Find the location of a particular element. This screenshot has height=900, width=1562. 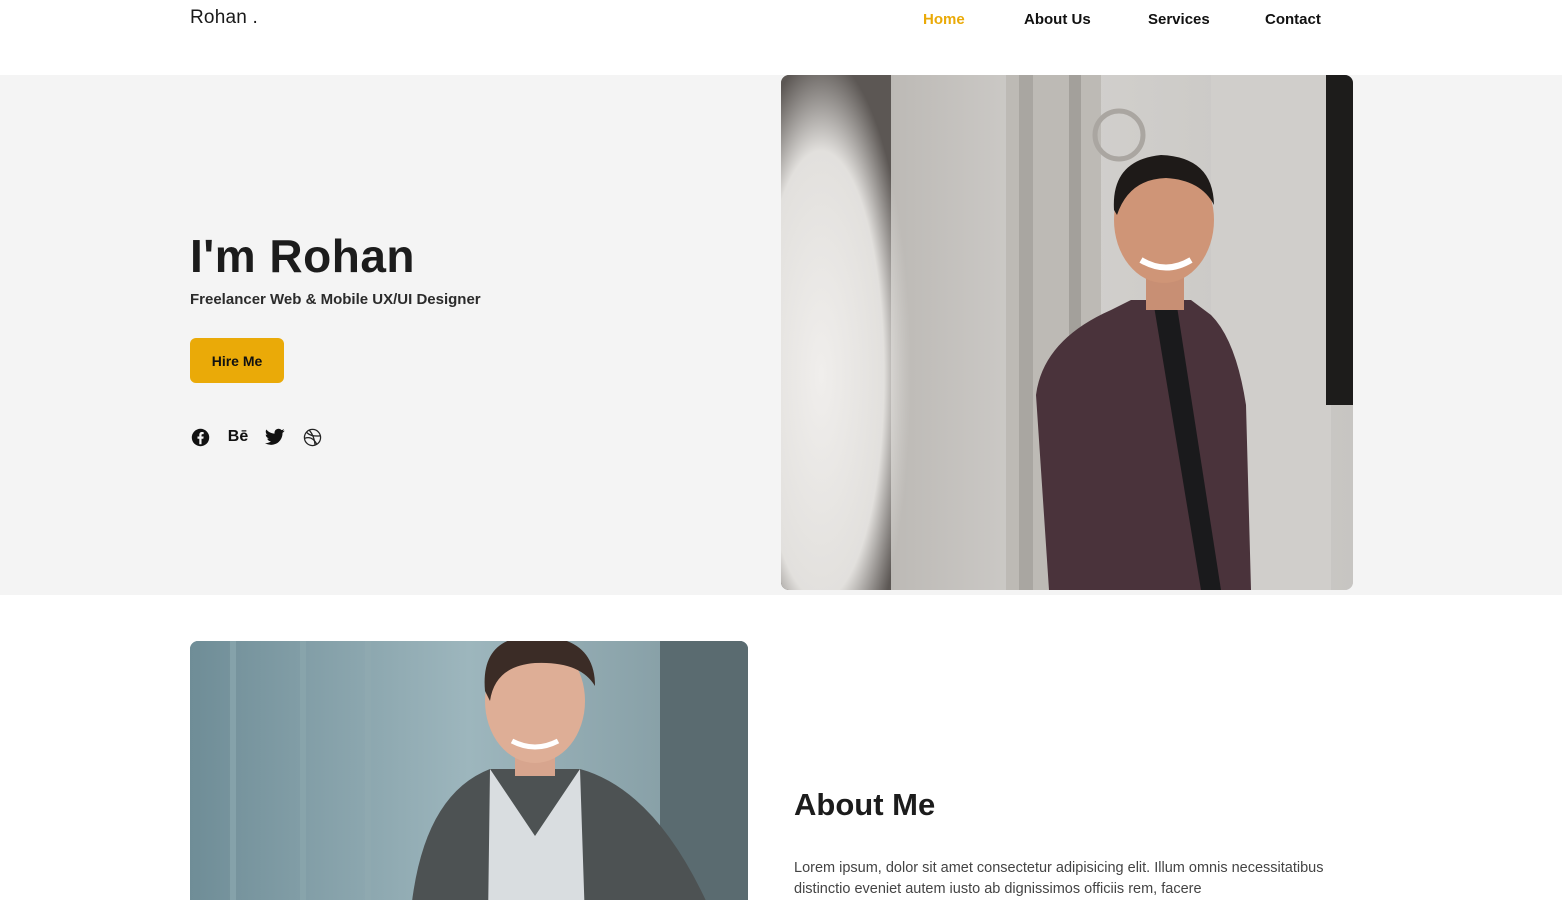

hire-me-button: Hire Me is located at coordinates (237, 360).